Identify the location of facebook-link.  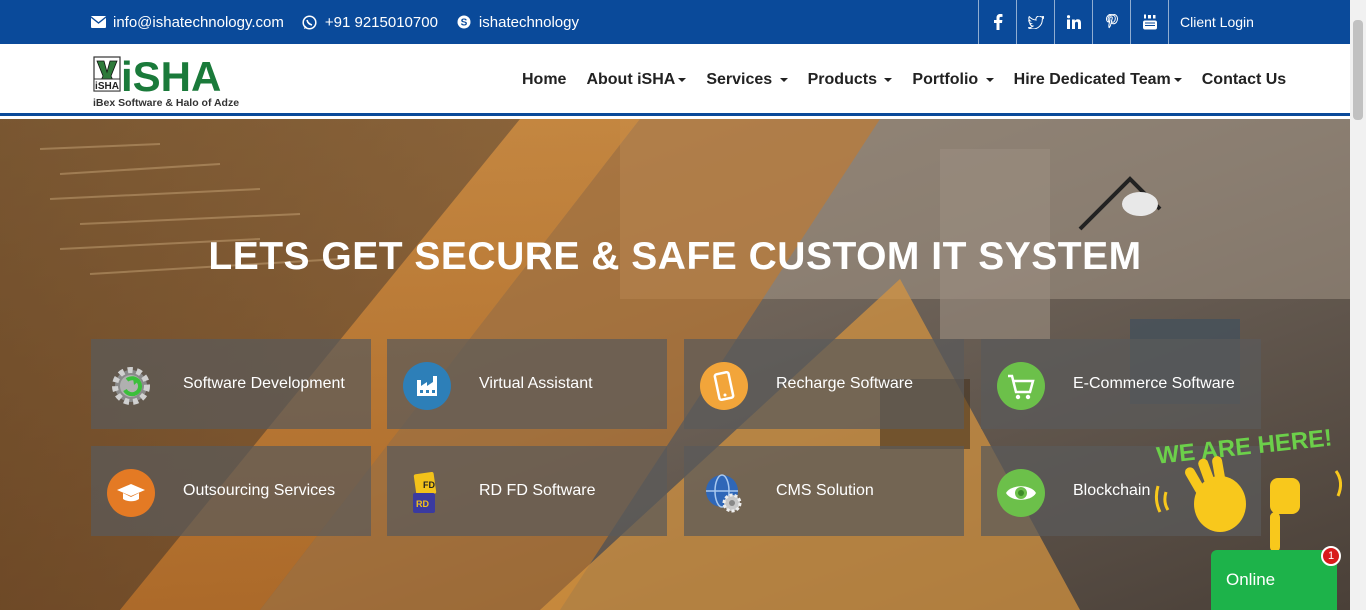
(997, 22).